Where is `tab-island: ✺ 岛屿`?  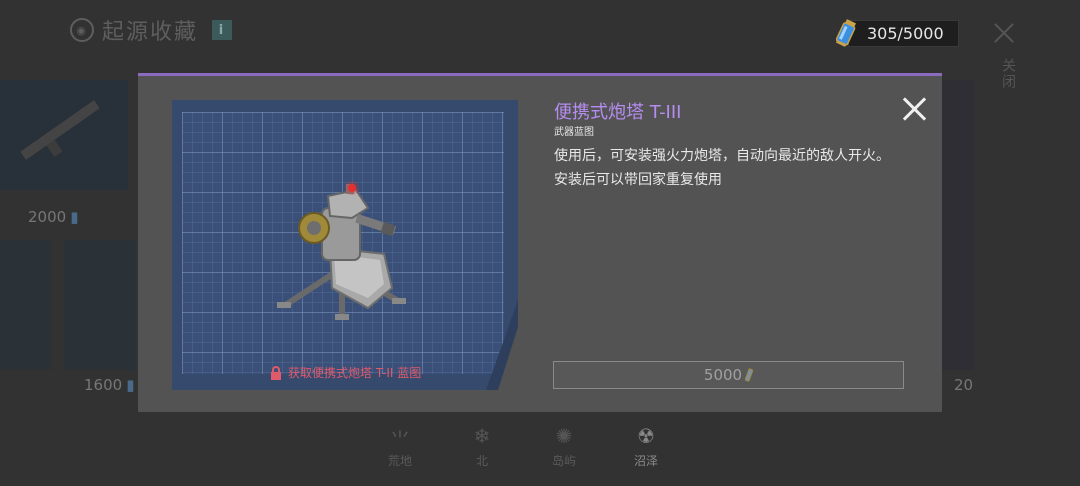
tab-island: ✺ 岛屿 is located at coordinates (564, 446).